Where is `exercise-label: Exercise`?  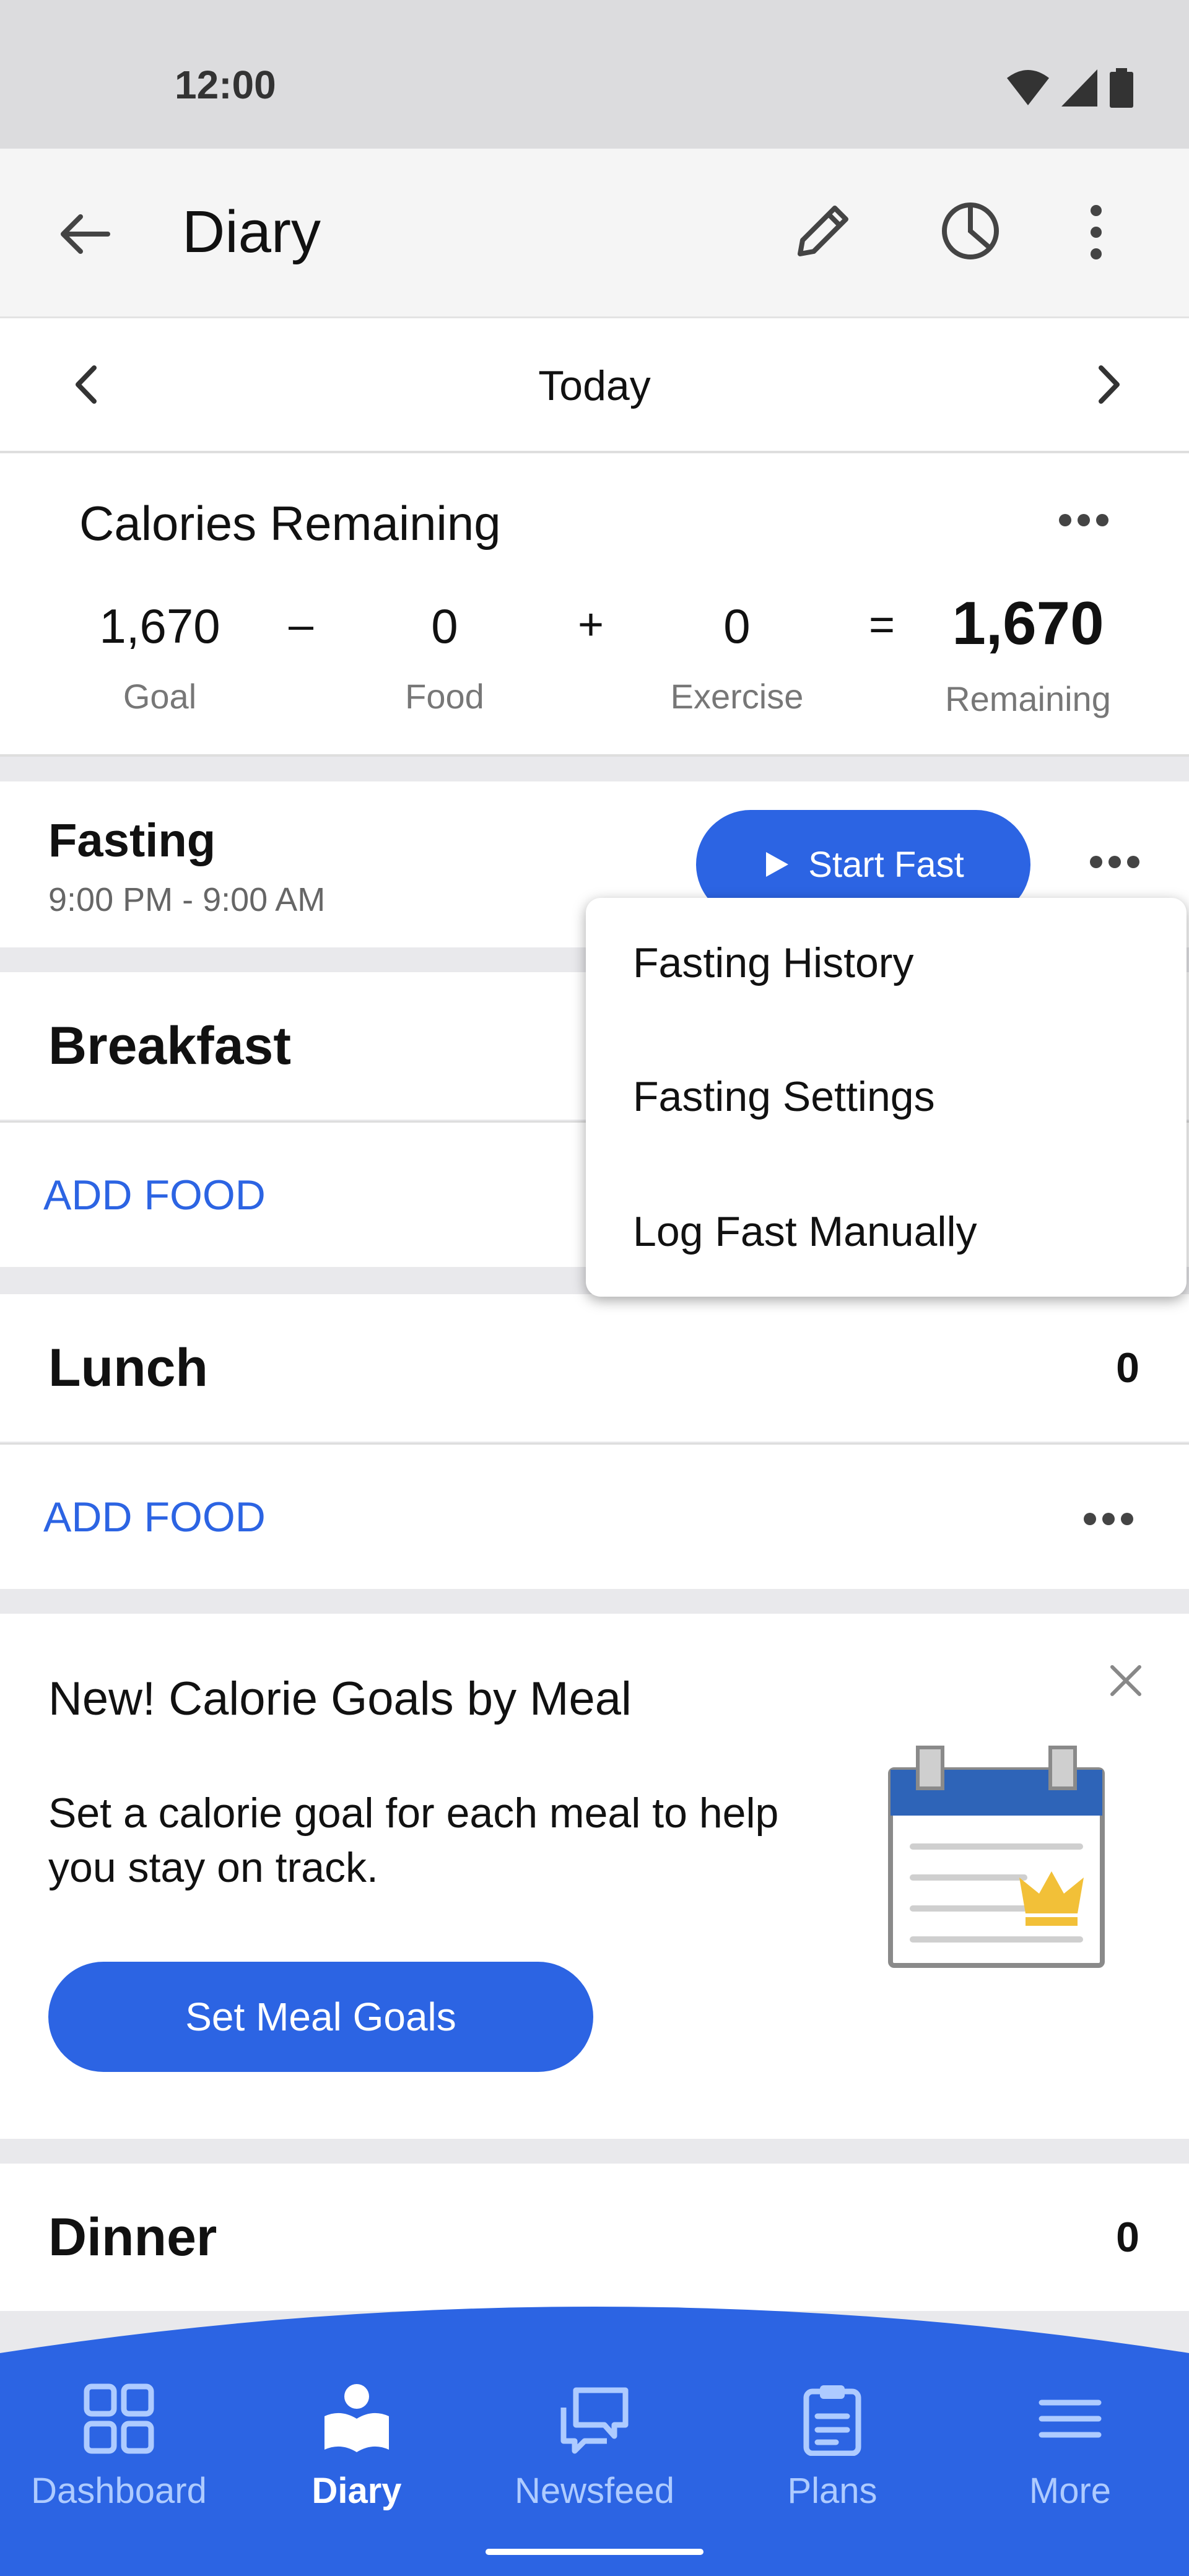
exercise-label: Exercise is located at coordinates (737, 697).